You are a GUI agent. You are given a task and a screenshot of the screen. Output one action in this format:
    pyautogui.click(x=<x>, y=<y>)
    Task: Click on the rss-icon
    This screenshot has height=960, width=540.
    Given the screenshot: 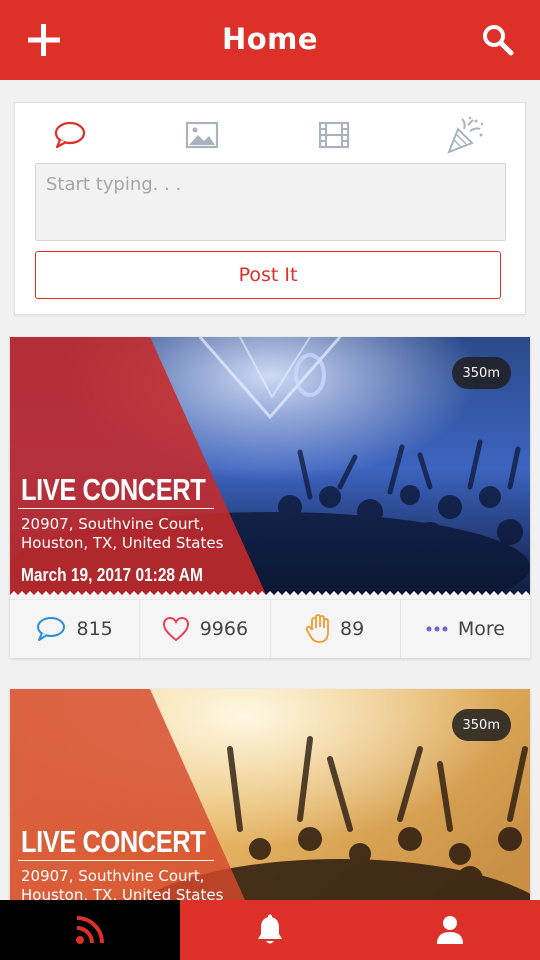 What is the action you would take?
    pyautogui.click(x=90, y=930)
    